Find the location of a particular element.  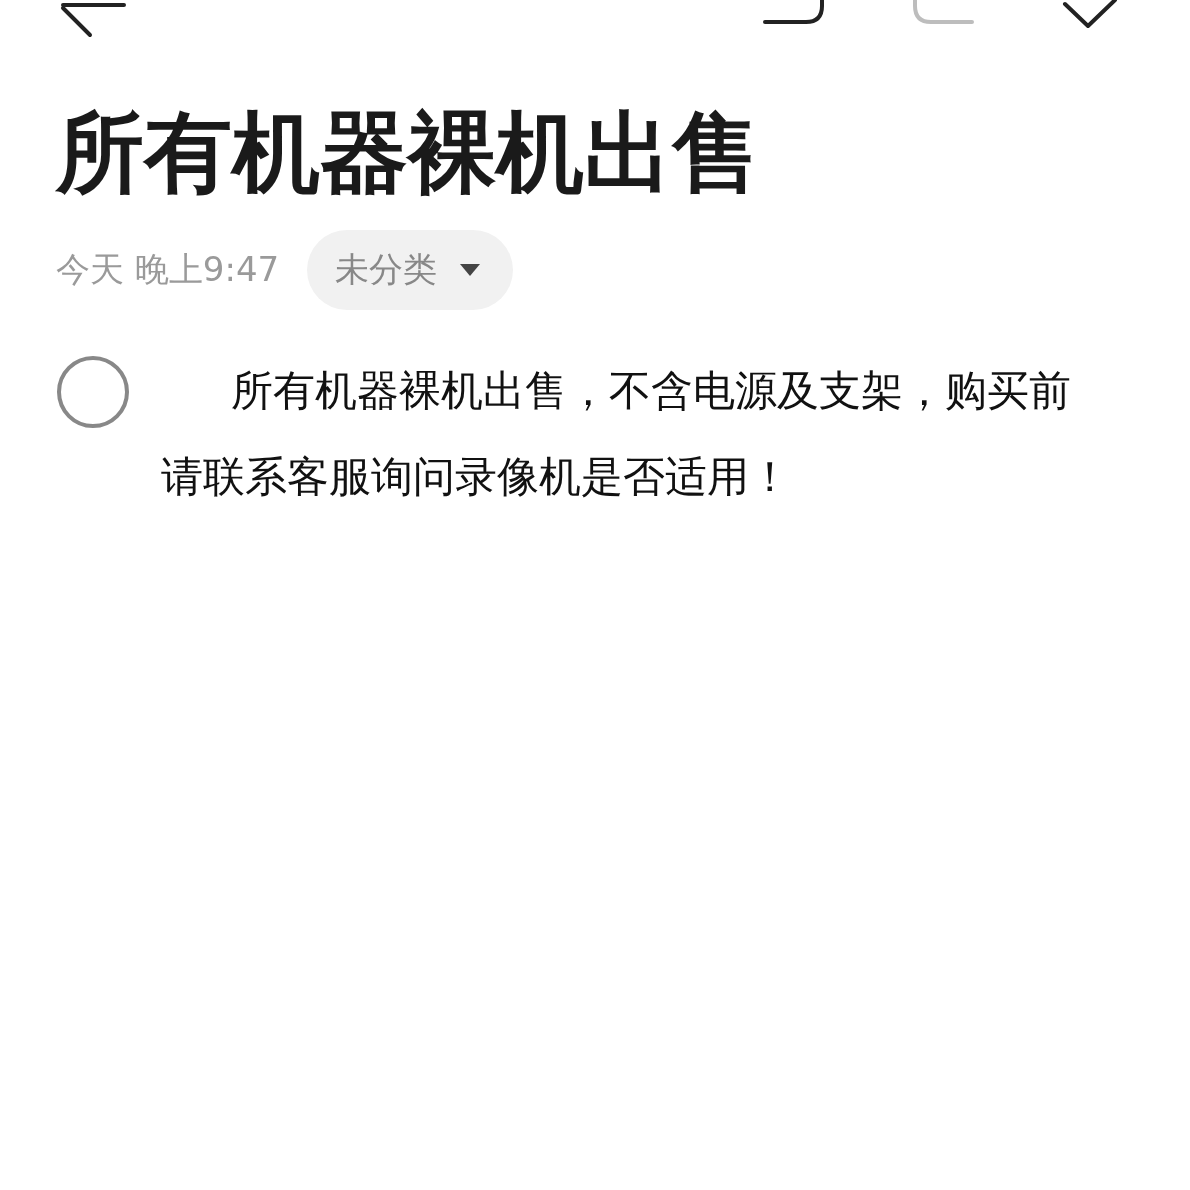

checklist-text: 所有机器裸机出售，不含电源及支架，购买前请联系客服询问录像机是否适用！ is located at coordinates (626, 434).